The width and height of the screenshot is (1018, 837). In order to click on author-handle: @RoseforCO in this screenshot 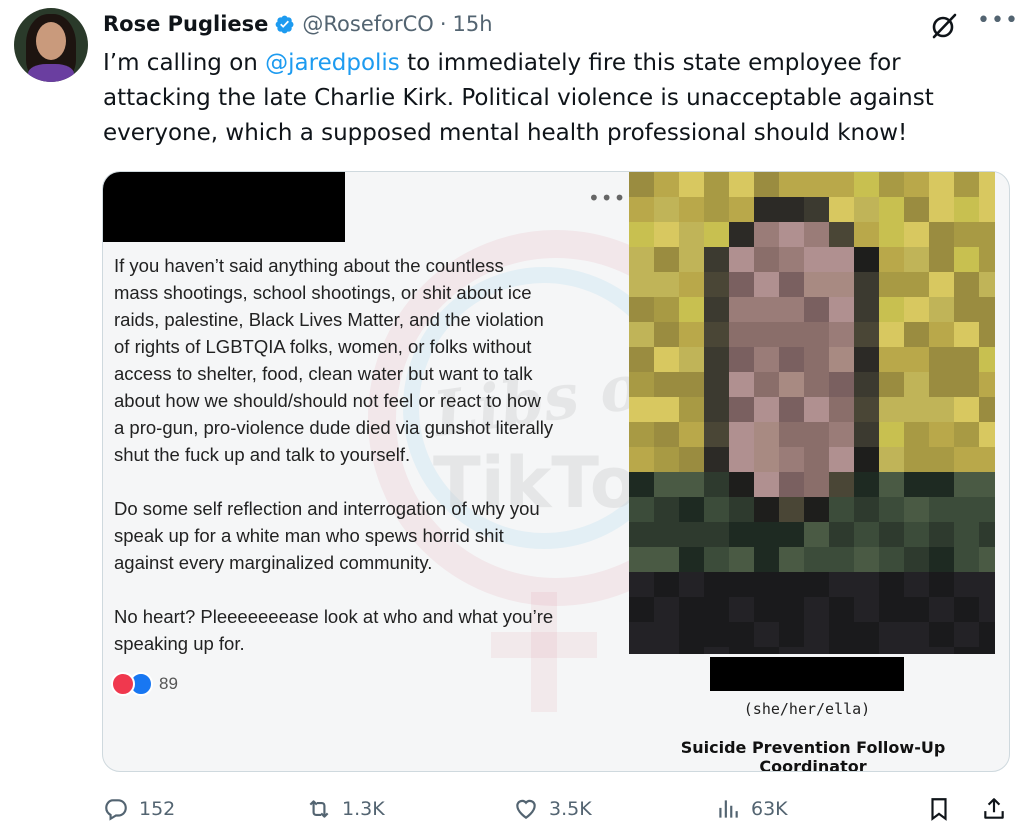, I will do `click(367, 24)`.